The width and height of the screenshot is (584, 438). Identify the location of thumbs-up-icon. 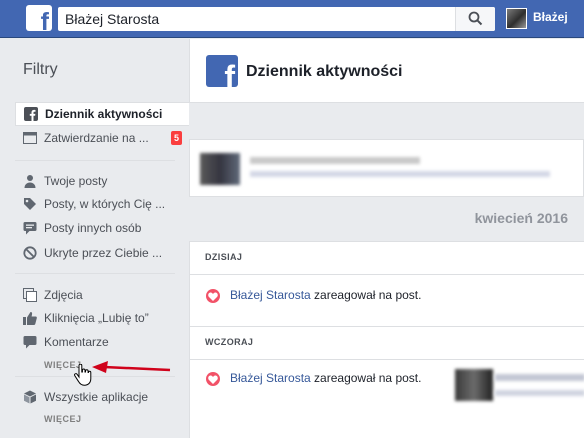
(30, 318).